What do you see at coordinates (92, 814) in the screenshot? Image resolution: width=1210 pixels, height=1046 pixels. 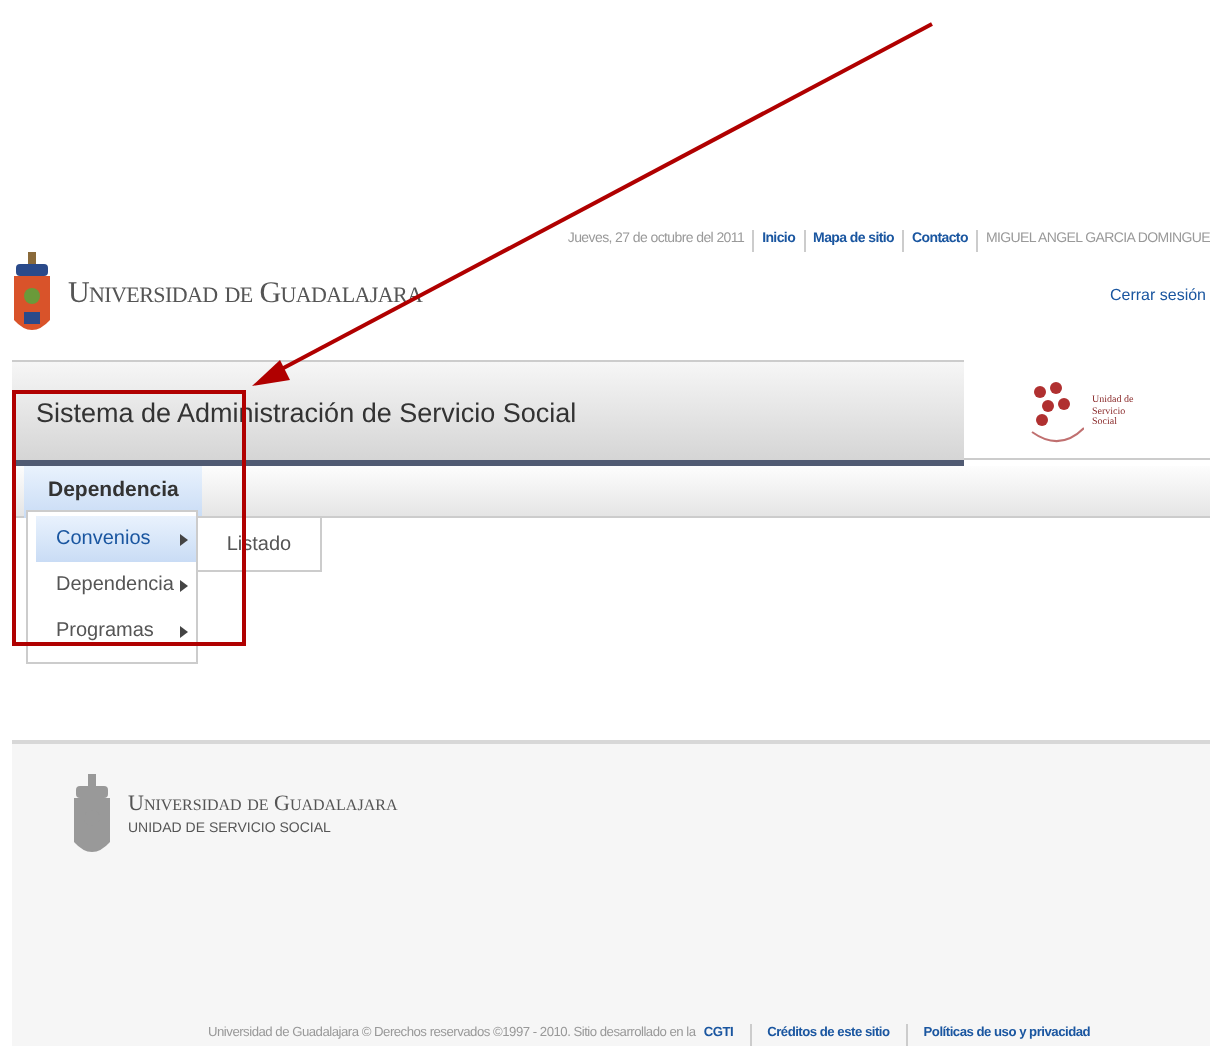 I see `crest-icon` at bounding box center [92, 814].